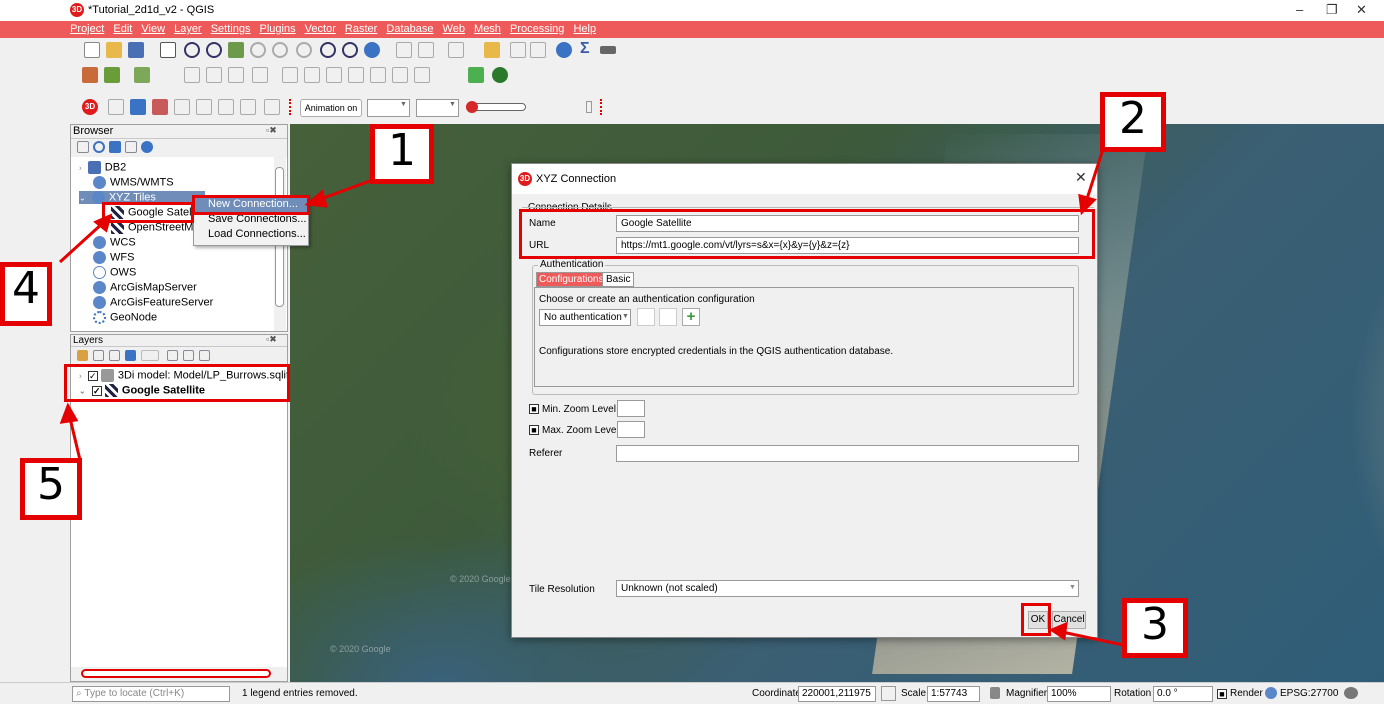  What do you see at coordinates (1058, 631) in the screenshot?
I see `arrow-3-head` at bounding box center [1058, 631].